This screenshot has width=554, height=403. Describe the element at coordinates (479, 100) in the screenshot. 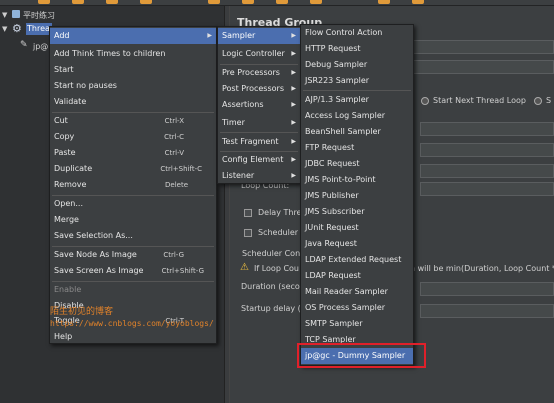

I see `radio-start-next-label: Start Next Thread Loop` at that location.